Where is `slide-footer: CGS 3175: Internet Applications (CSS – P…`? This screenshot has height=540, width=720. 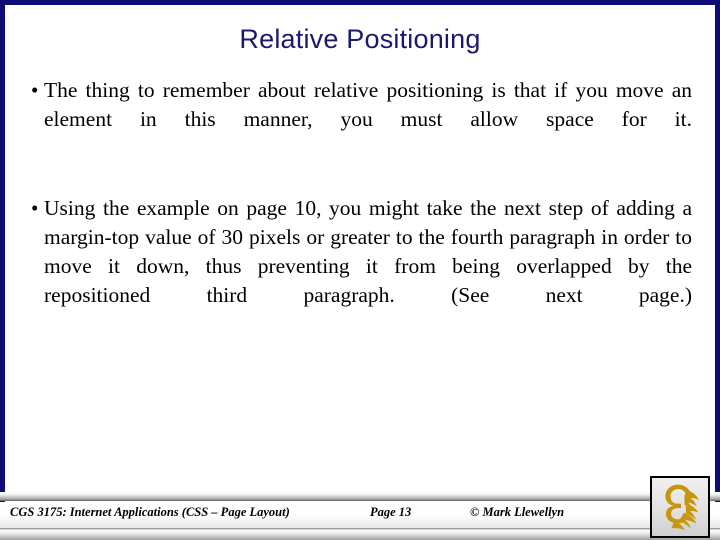 slide-footer: CGS 3175: Internet Applications (CSS – P… is located at coordinates (360, 516).